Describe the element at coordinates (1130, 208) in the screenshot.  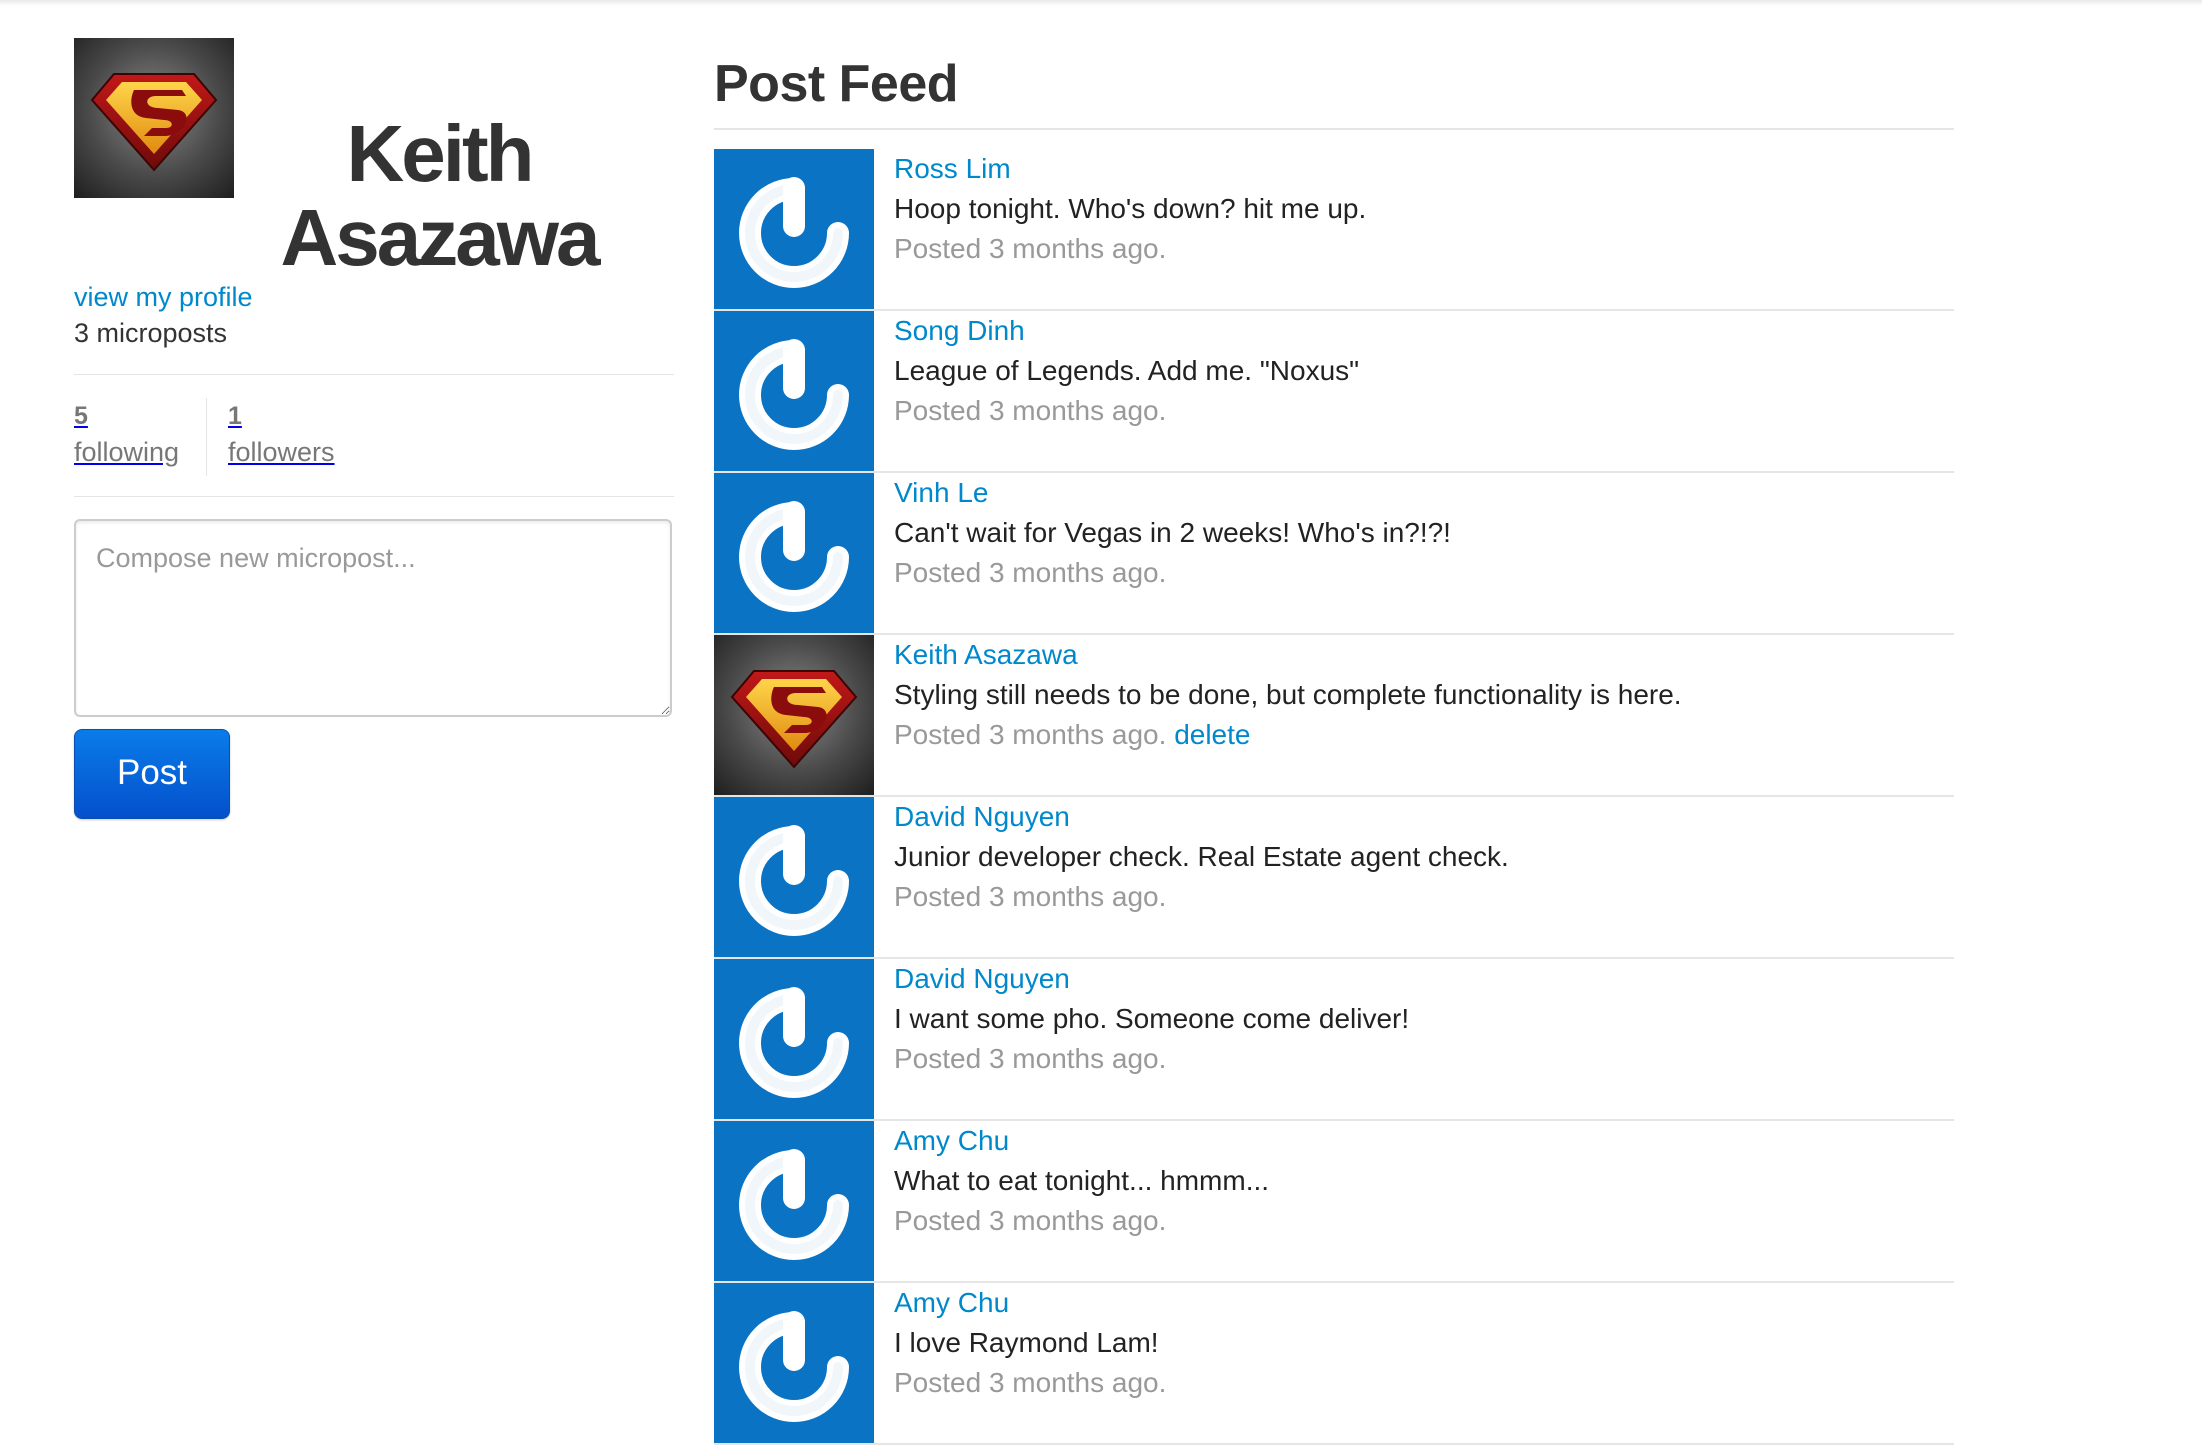
I see `post-content: Hoop tonight. Who's down? hit me up.` at that location.